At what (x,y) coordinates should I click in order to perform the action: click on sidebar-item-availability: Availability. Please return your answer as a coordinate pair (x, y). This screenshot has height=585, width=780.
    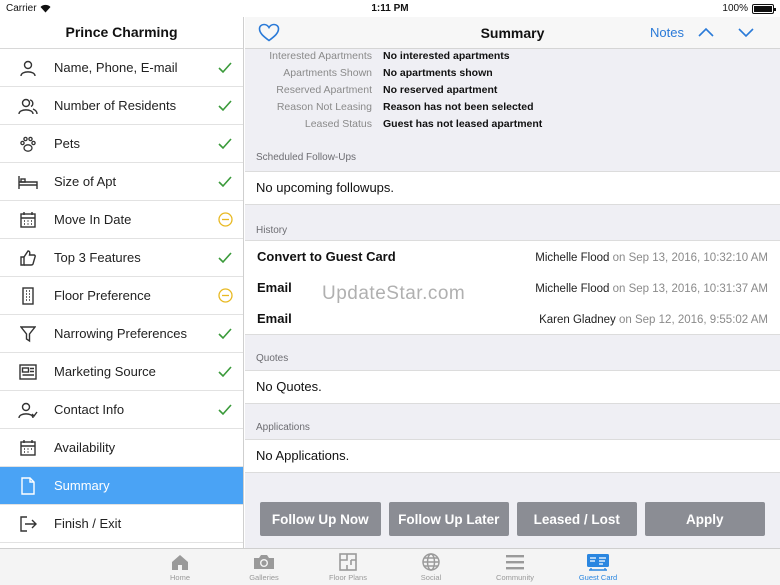
    Looking at the image, I should click on (121, 448).